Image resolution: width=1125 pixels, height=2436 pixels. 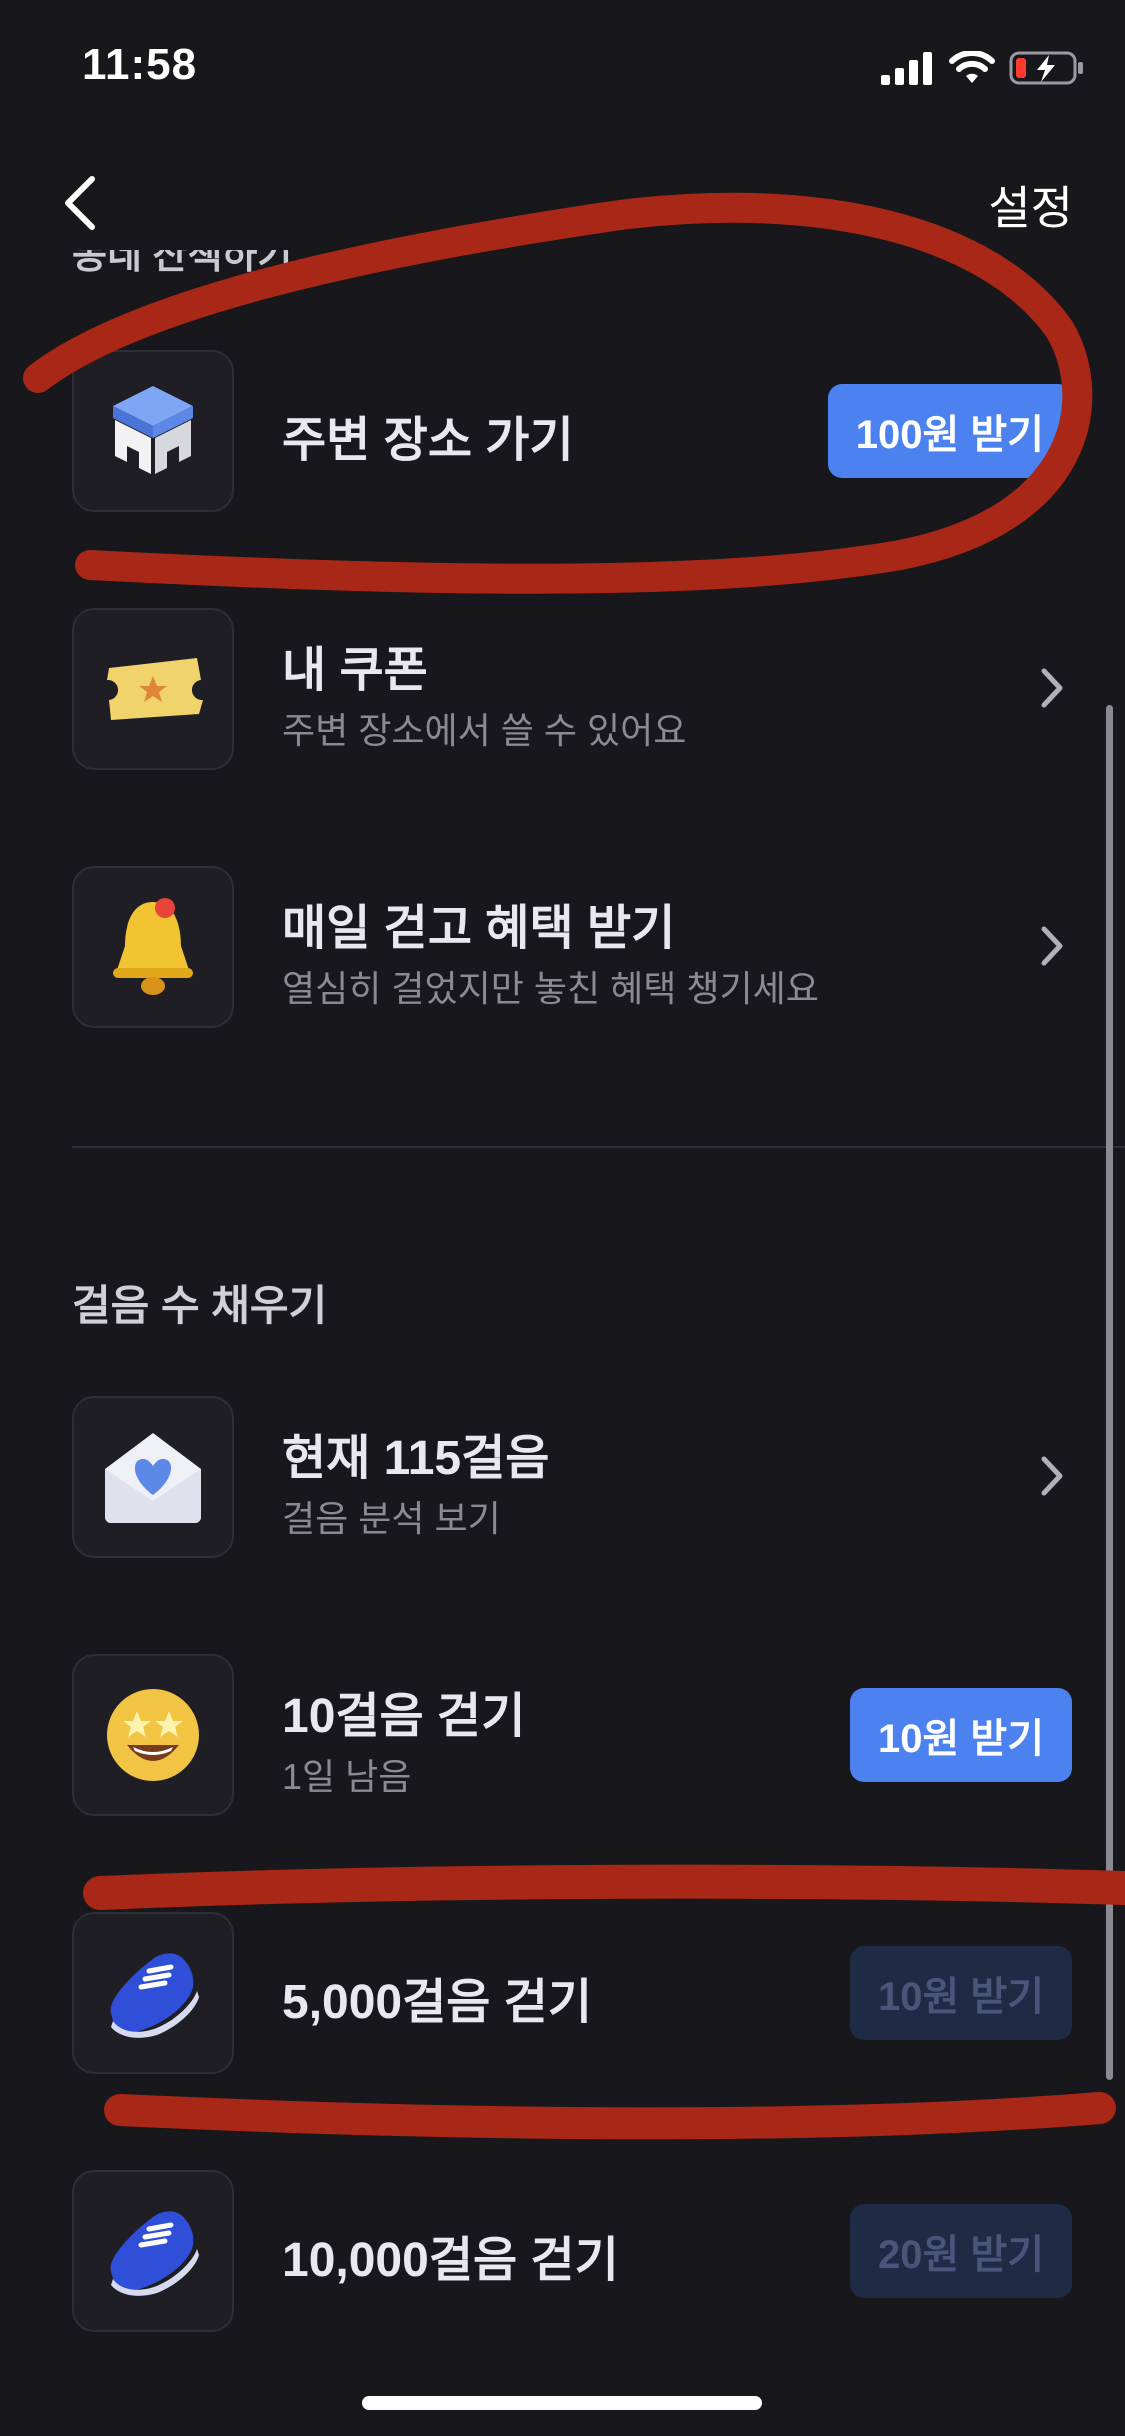 What do you see at coordinates (550, 988) in the screenshot?
I see `item-subtitle: 열심히 걸었지만 놓친 혜택 챙기세요` at bounding box center [550, 988].